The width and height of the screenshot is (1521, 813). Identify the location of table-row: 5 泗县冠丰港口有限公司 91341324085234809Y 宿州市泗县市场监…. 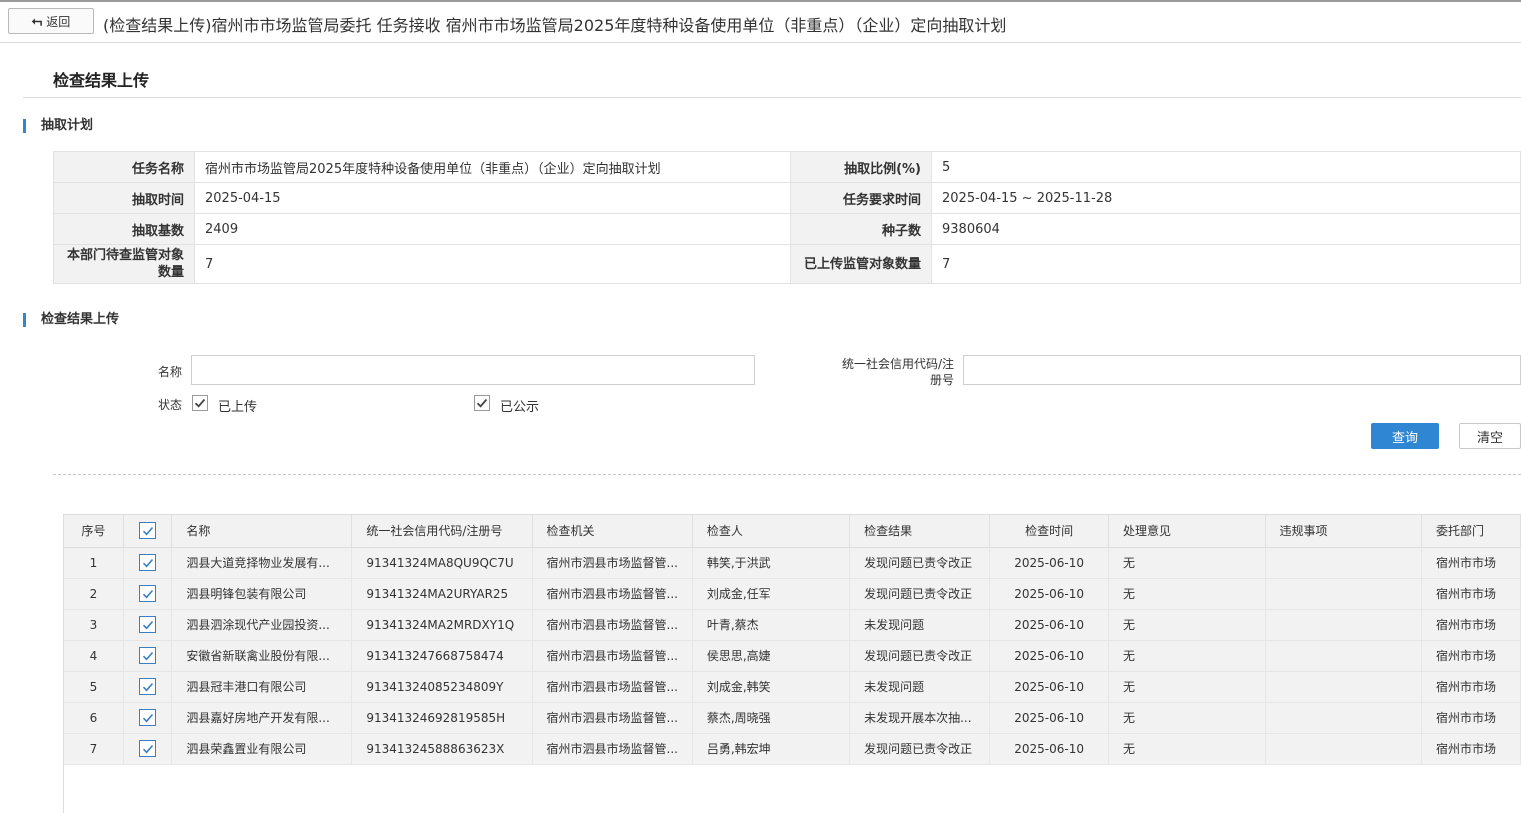
(792, 687).